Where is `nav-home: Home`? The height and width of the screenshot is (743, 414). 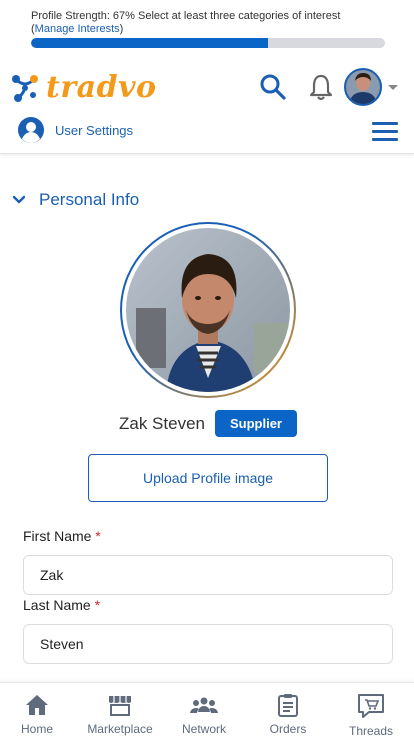 nav-home: Home is located at coordinates (38, 714).